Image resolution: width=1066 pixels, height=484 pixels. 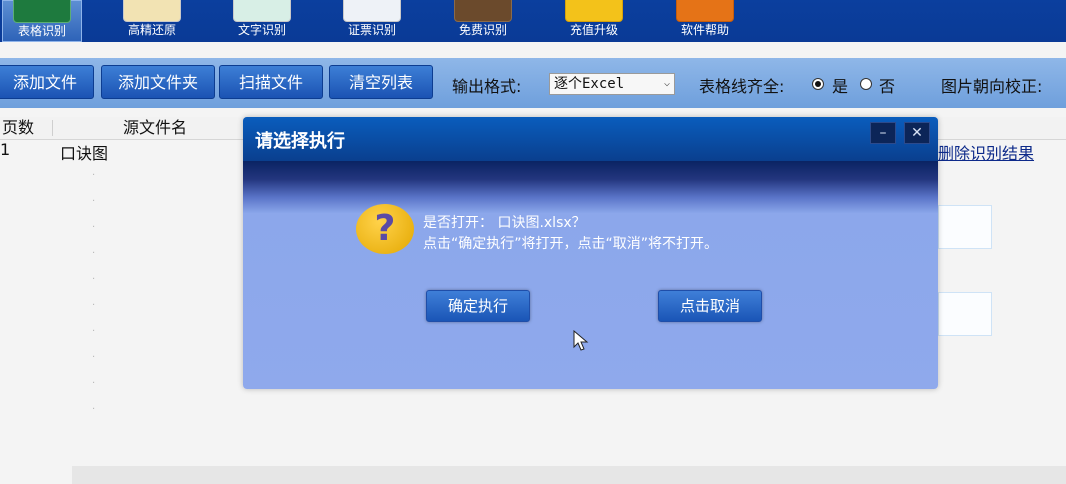 What do you see at coordinates (533, 21) in the screenshot?
I see `top-toolbar: 表格识别 高精还原 文字识别 证票识别 免费识别 充值升级 软件帮助` at bounding box center [533, 21].